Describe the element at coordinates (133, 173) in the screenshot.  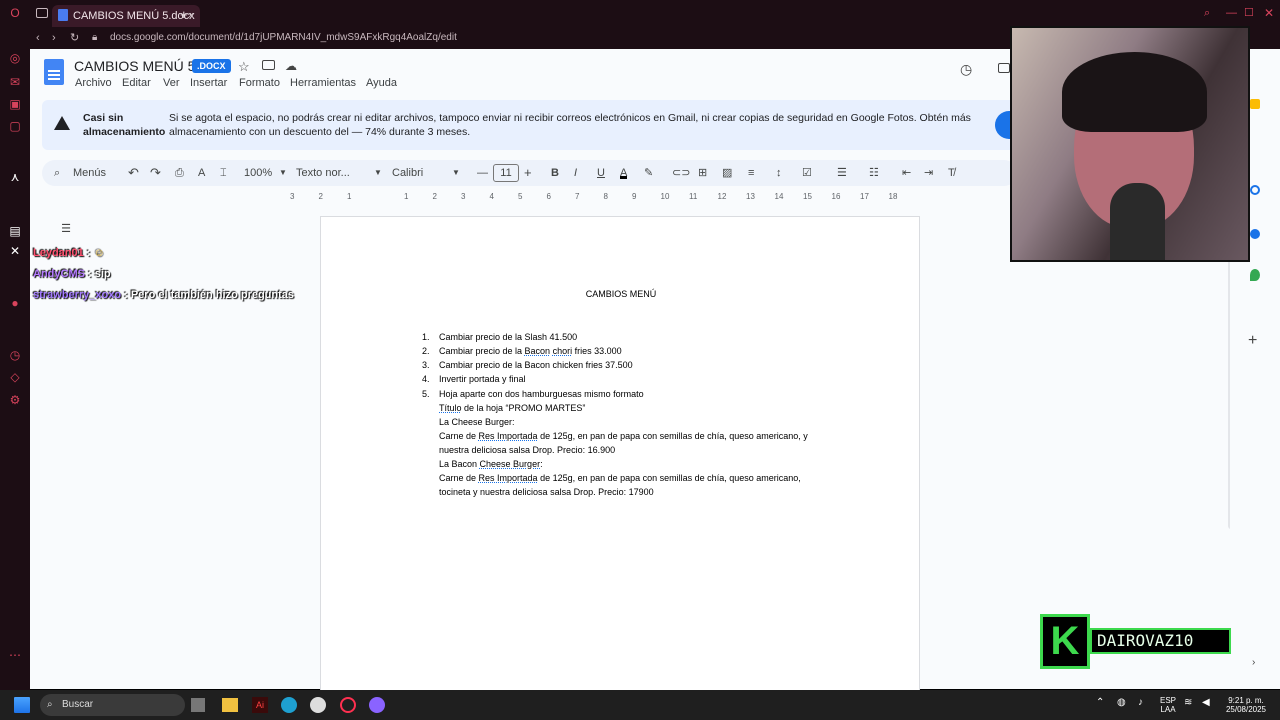
I see `undo-icon: ↶` at that location.